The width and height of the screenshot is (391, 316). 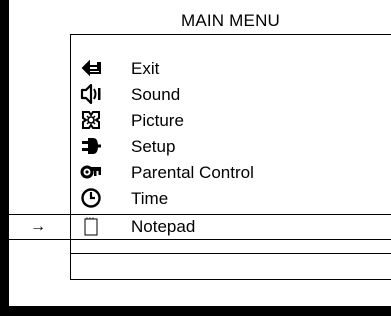 What do you see at coordinates (38, 226) in the screenshot?
I see `selection-arrow: →` at bounding box center [38, 226].